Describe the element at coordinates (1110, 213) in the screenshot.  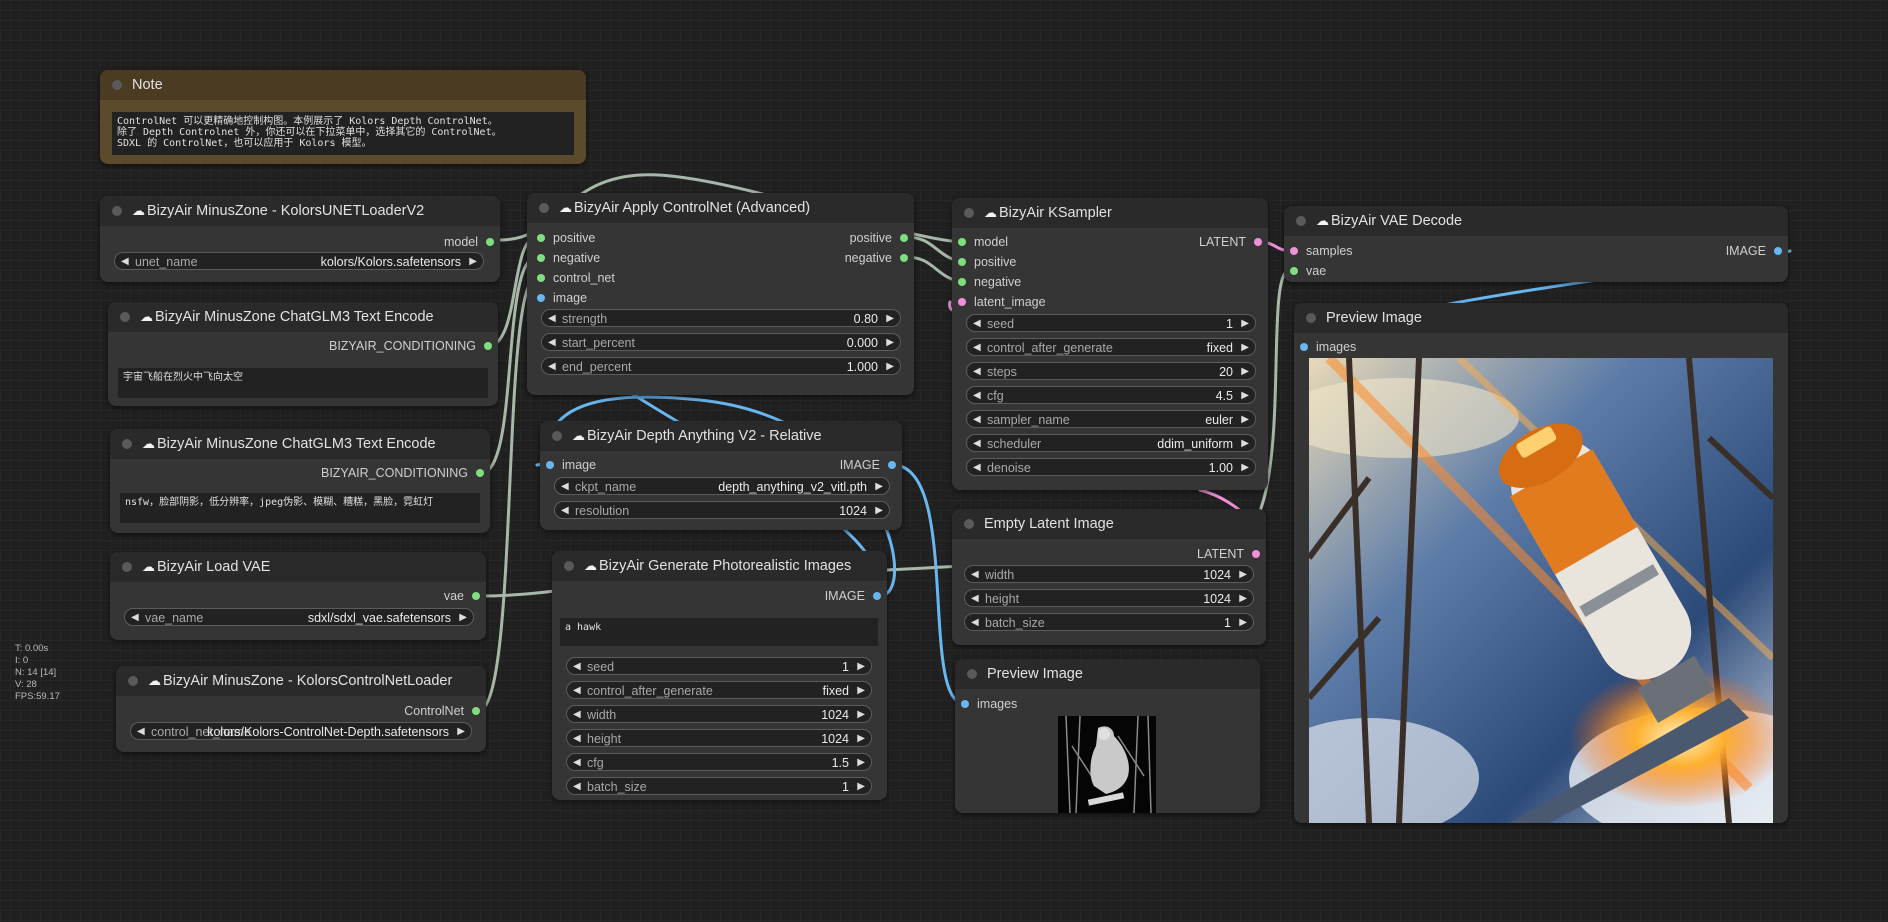
I see `node-header: ☁ BizyAir KSampler` at that location.